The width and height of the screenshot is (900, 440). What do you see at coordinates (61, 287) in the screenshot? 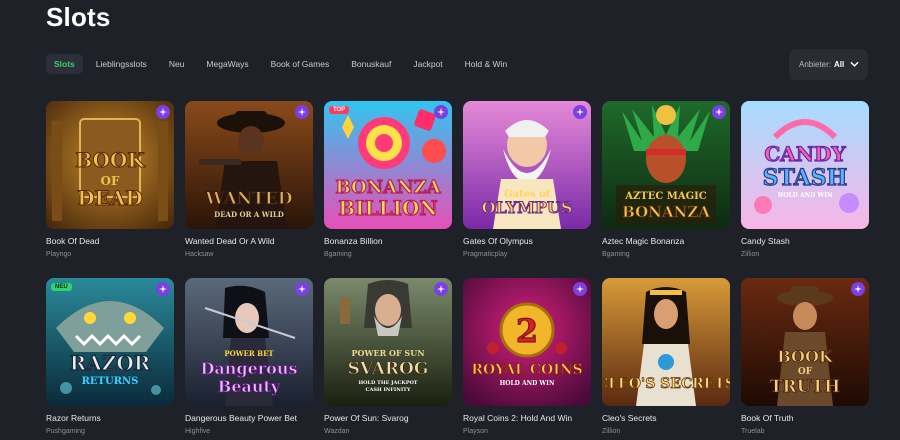
I see `new-tag: NEU` at bounding box center [61, 287].